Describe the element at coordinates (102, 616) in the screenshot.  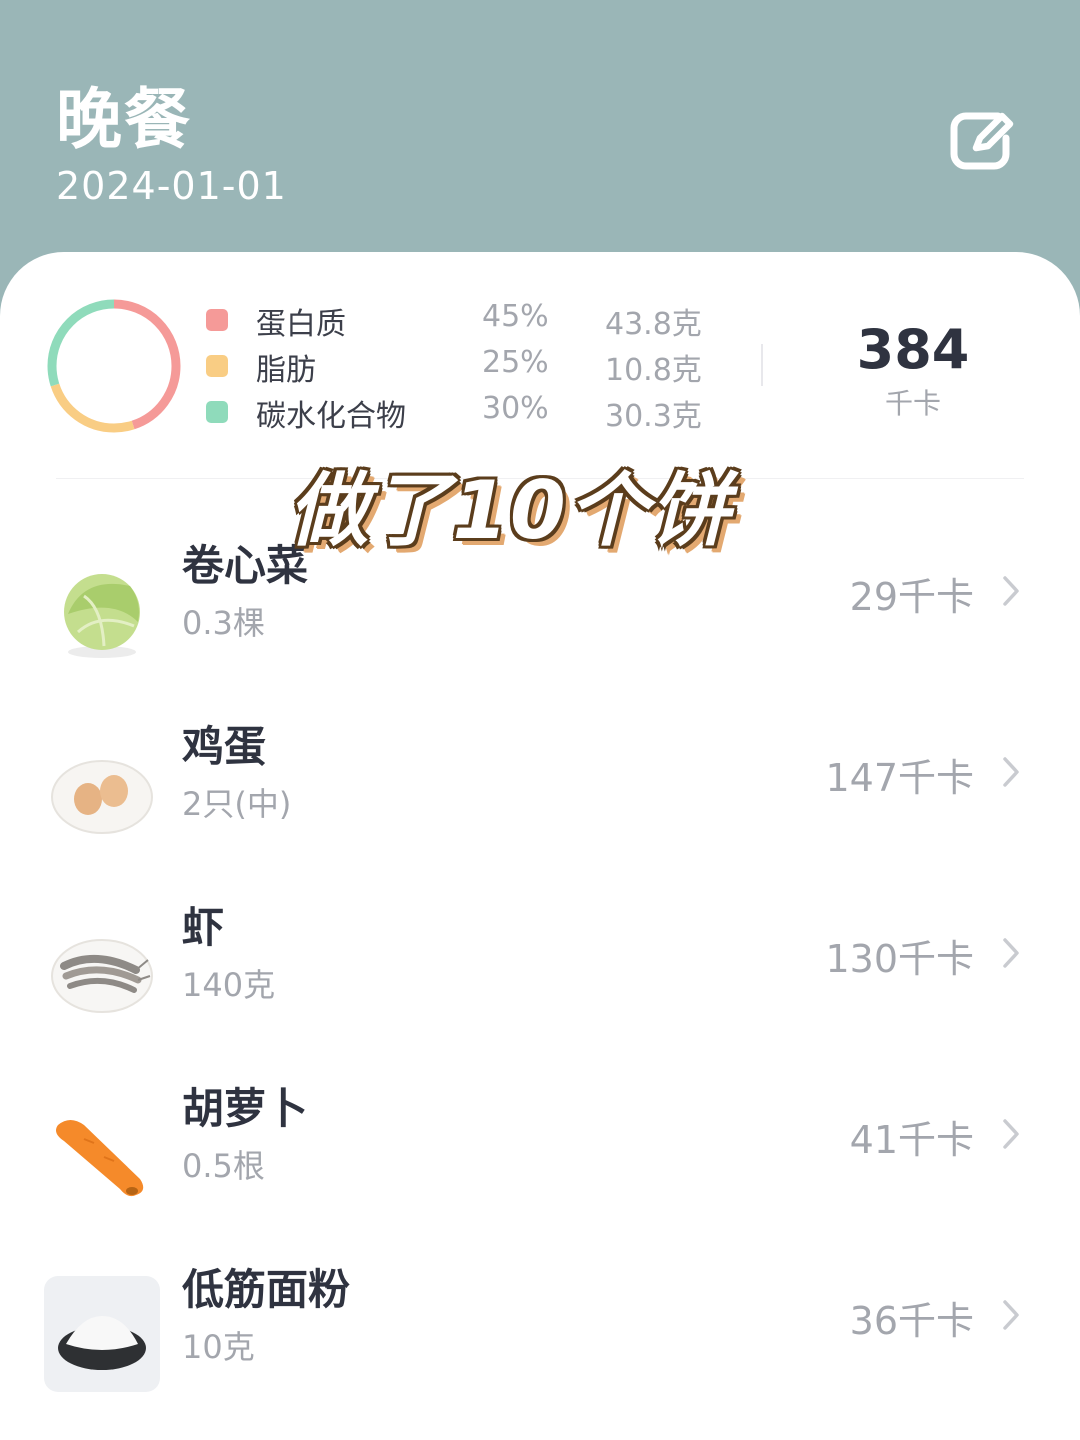
I see `cabbage-icon` at that location.